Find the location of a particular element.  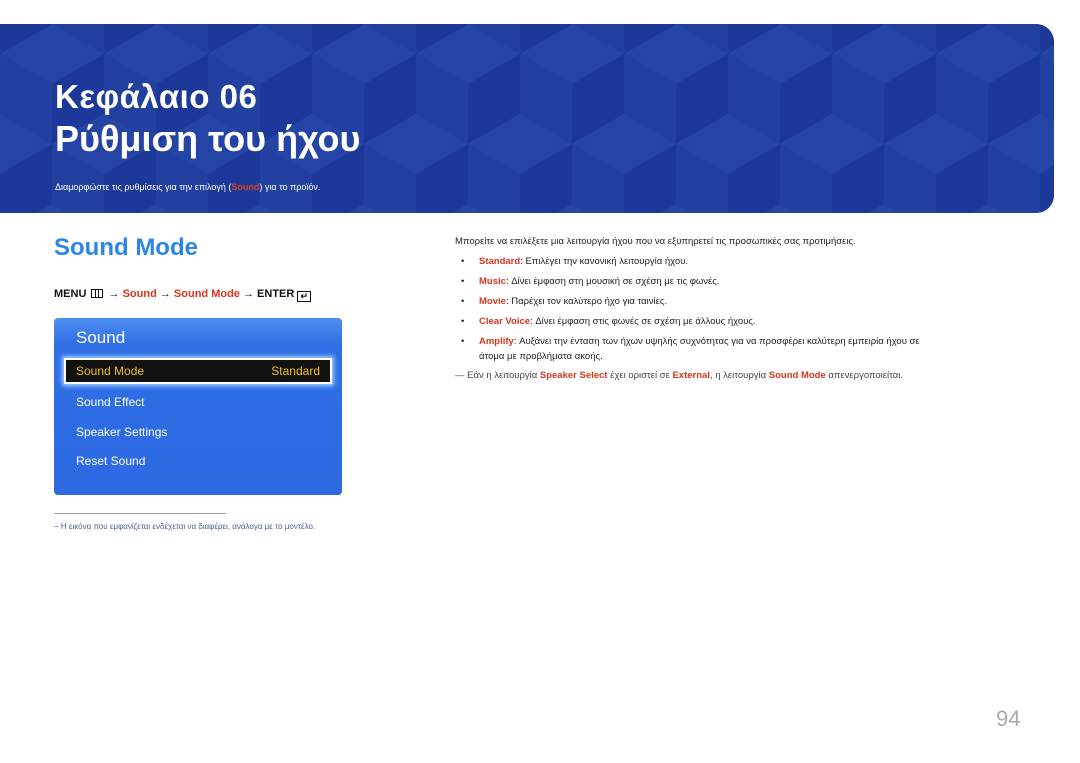

footnote-divider is located at coordinates (140, 513).